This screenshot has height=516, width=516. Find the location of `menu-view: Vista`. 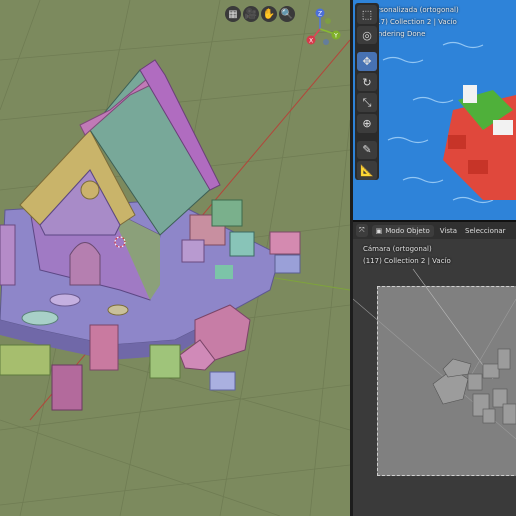

menu-view: Vista is located at coordinates (448, 231).